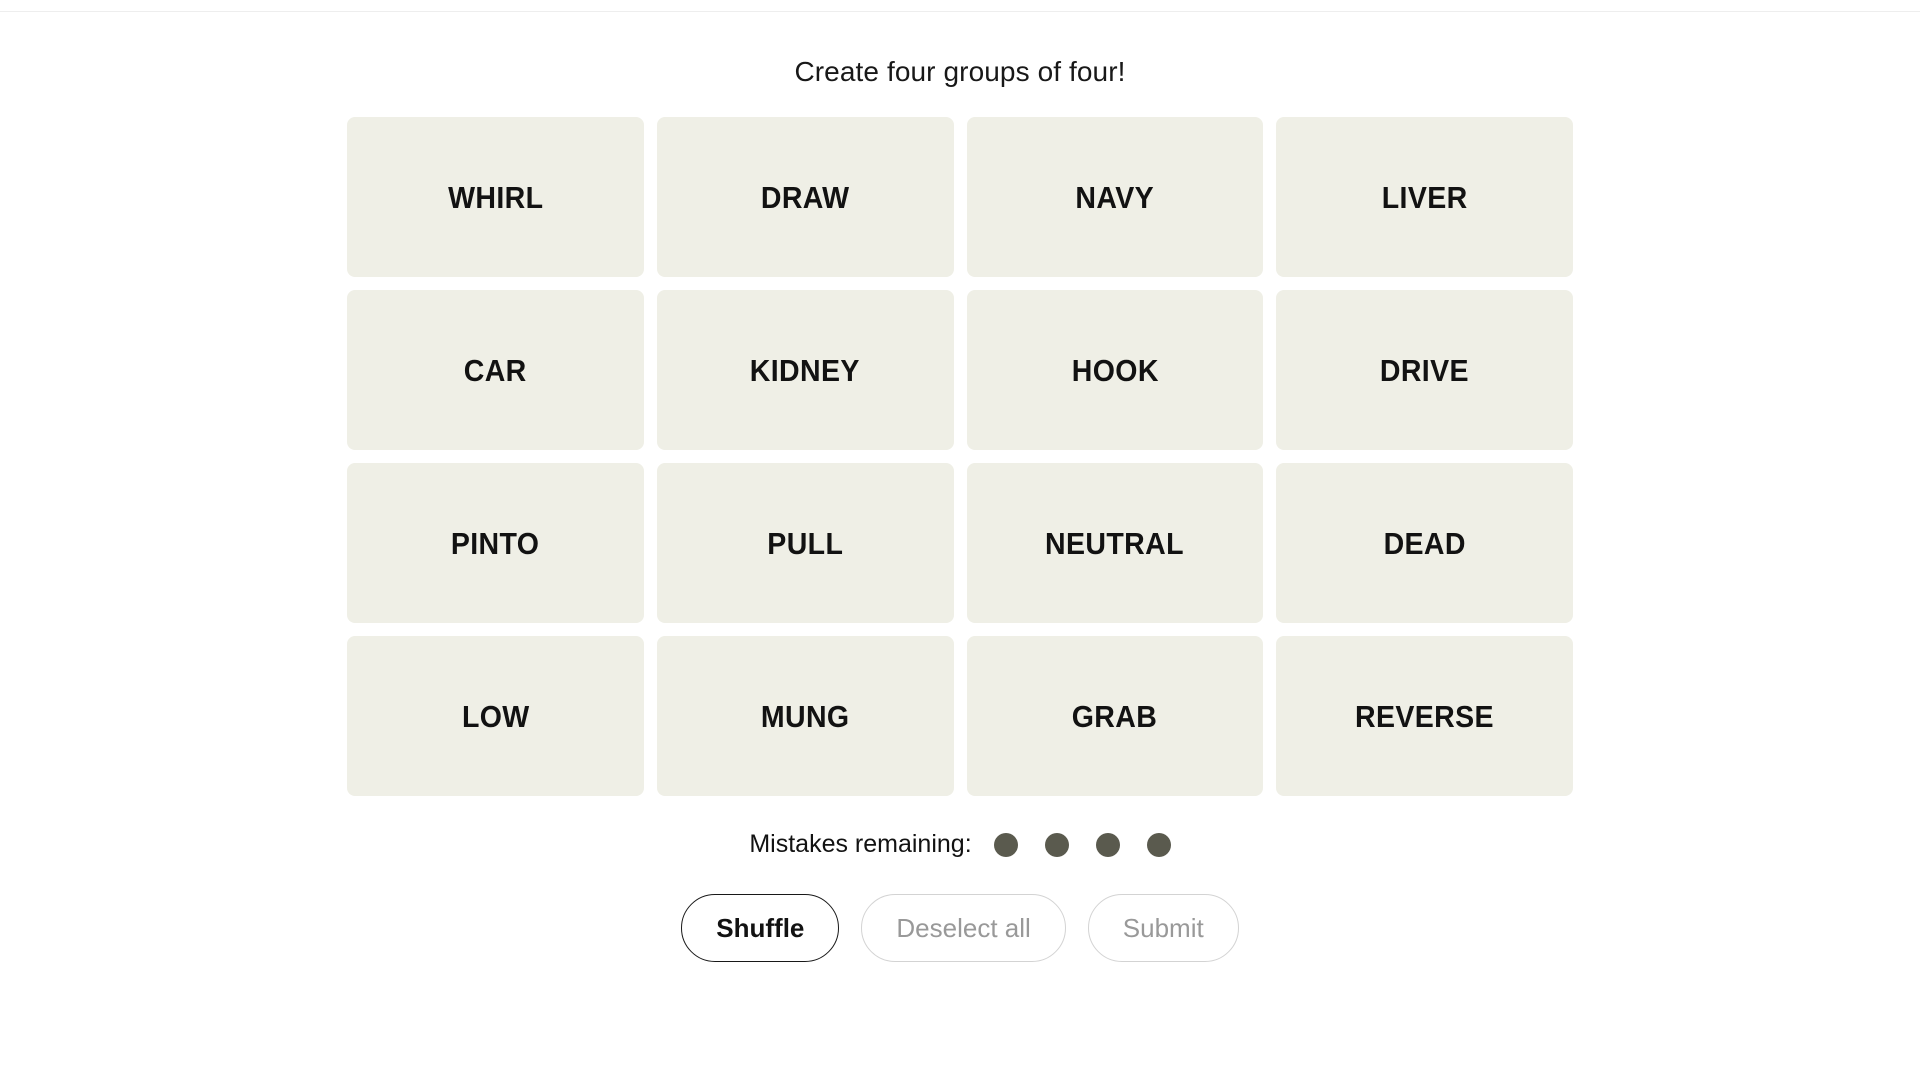 The height and width of the screenshot is (1080, 1920). I want to click on mistakes-remaining: Mistakes remaining:, so click(960, 844).